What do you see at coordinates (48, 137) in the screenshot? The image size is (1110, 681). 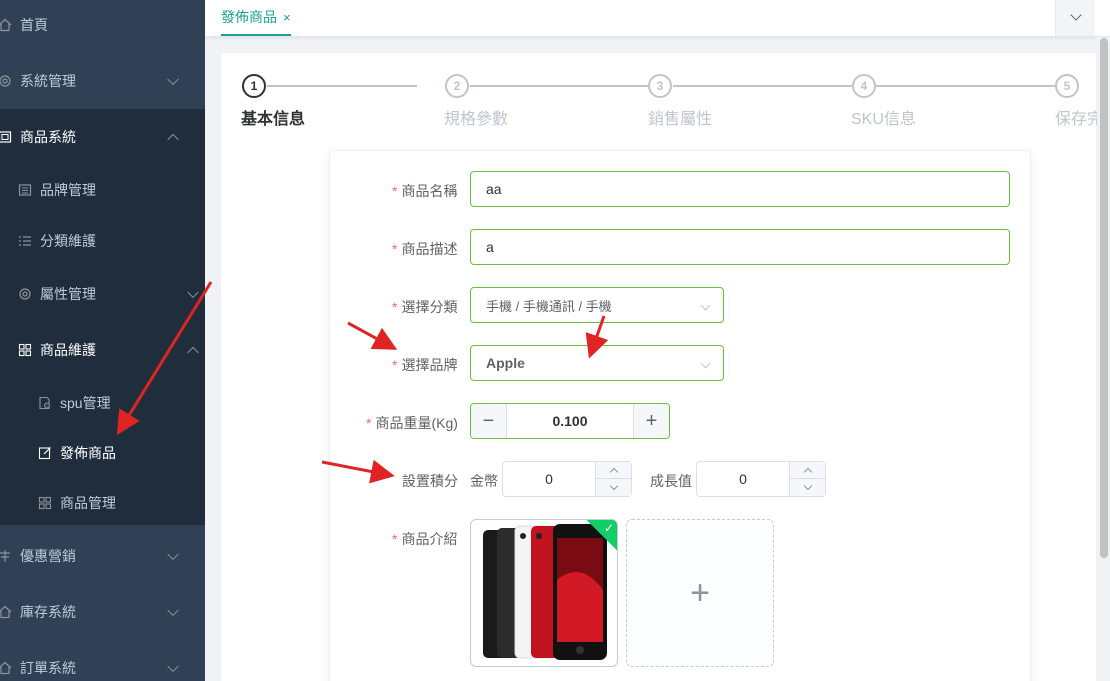 I see `sidebar-item-label: 商品系統` at bounding box center [48, 137].